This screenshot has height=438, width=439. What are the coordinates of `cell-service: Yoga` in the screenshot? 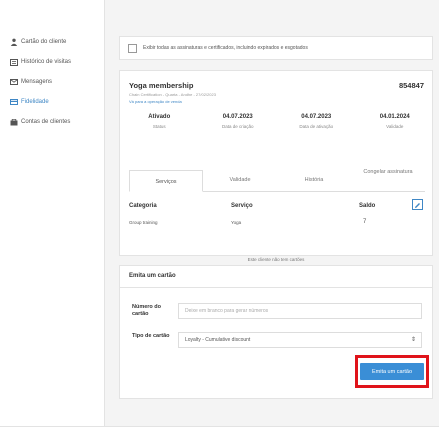 It's located at (236, 222).